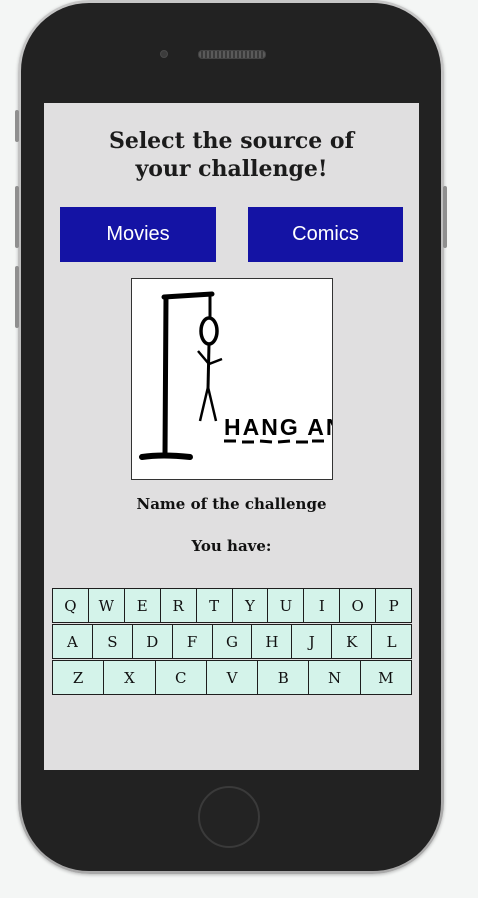  I want to click on letter-key-s: S, so click(112, 641).